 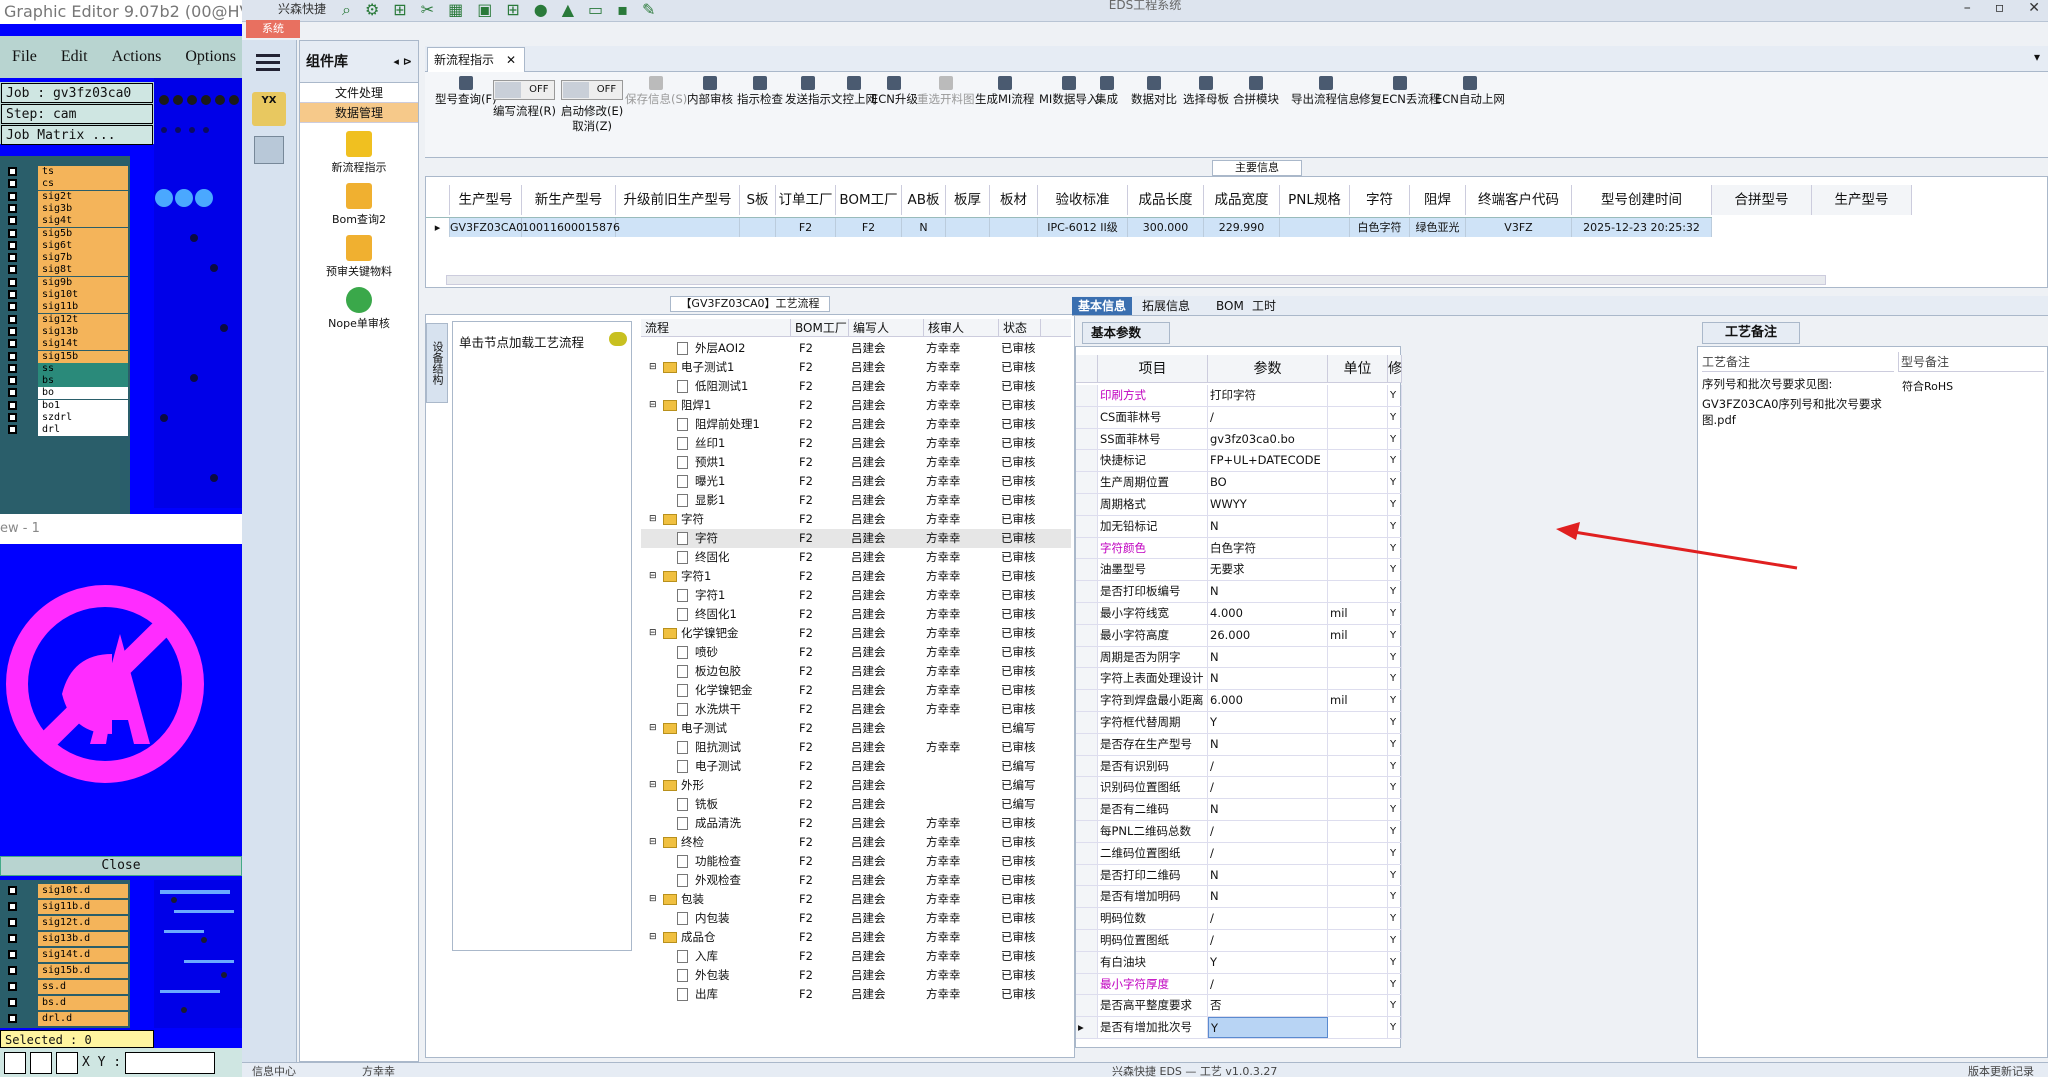 I want to click on close-button: Close, so click(x=121, y=866).